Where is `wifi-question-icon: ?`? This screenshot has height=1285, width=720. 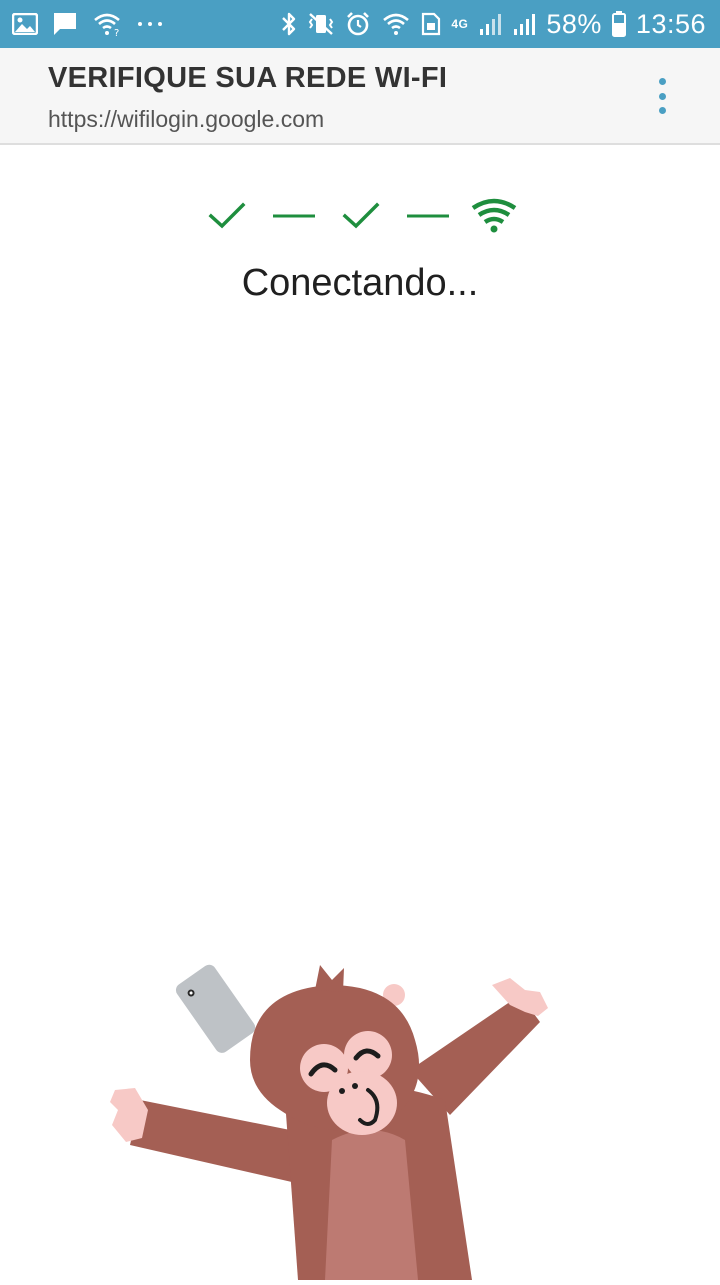 wifi-question-icon: ? is located at coordinates (107, 24).